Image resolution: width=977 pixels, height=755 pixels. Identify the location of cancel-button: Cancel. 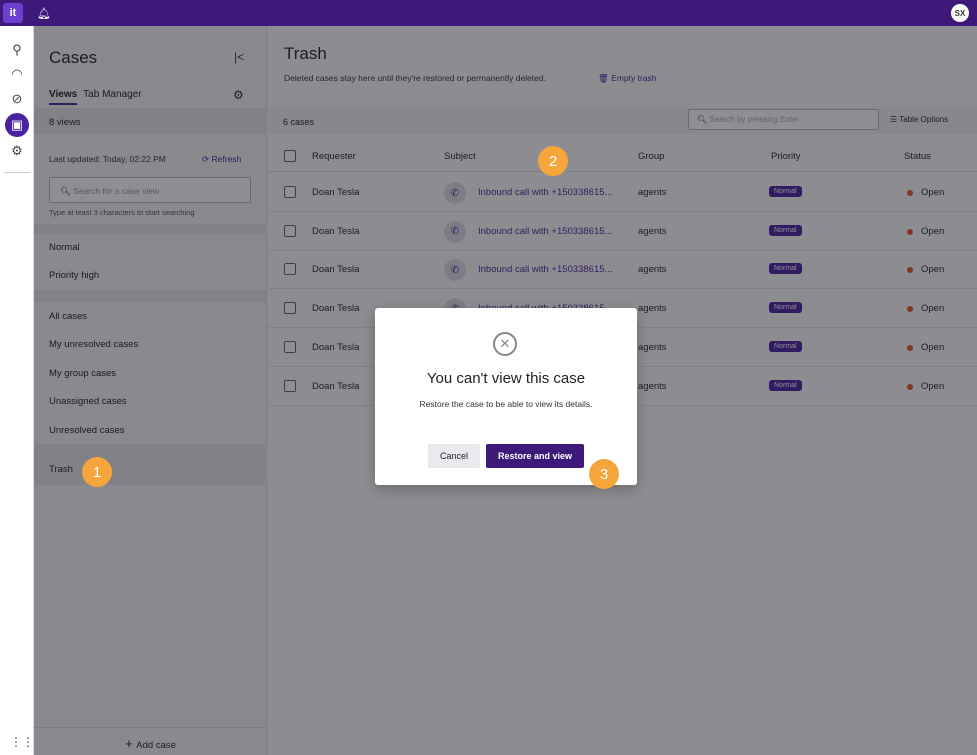
(454, 456).